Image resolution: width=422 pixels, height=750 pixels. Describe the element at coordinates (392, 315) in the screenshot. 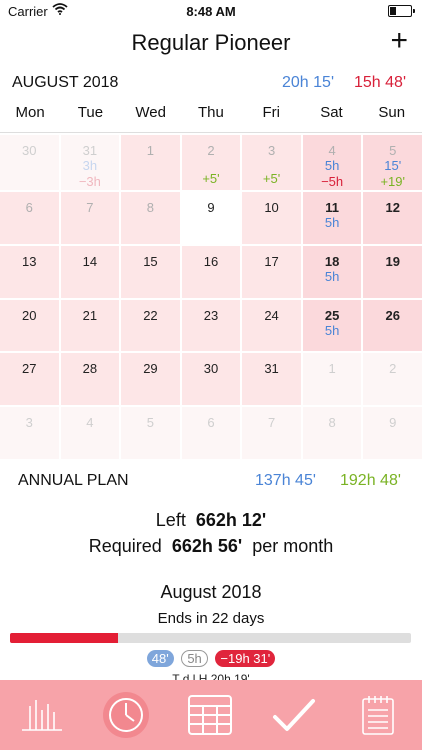

I see `calendar-day-number: 26` at that location.